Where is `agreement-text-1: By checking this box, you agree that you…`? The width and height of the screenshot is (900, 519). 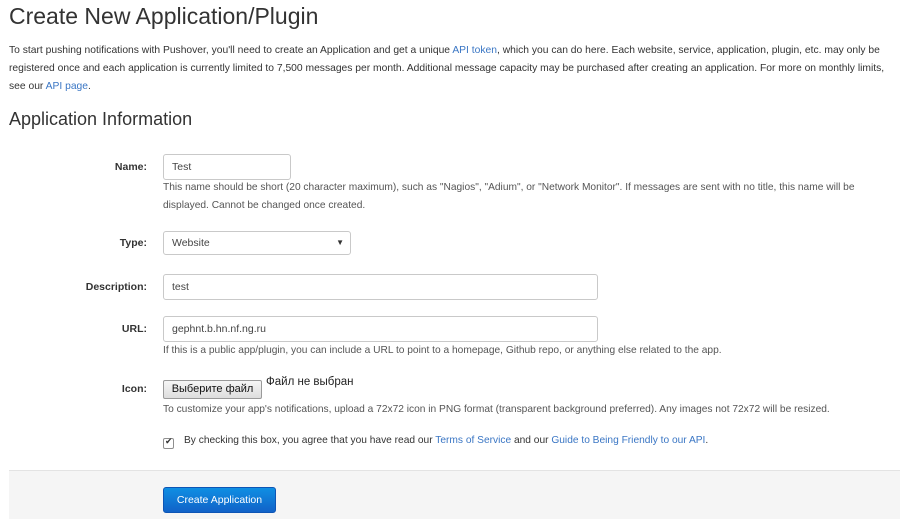 agreement-text-1: By checking this box, you agree that you… is located at coordinates (310, 440).